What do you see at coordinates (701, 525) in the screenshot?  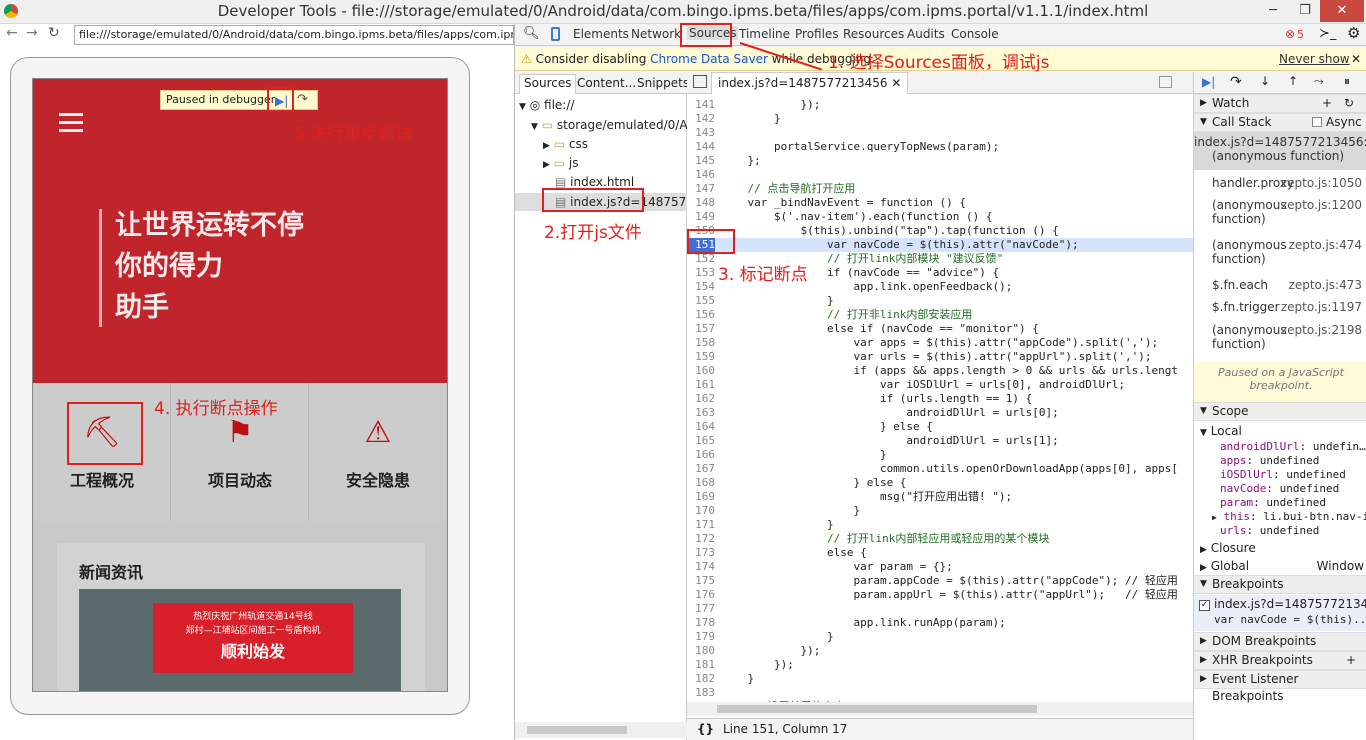 I see `line-number: 171` at bounding box center [701, 525].